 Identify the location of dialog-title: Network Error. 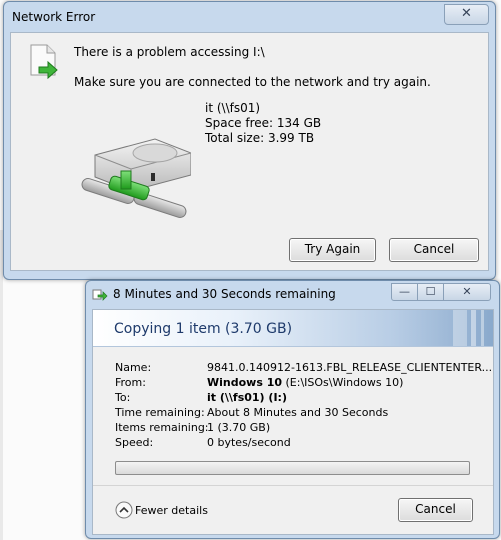
(54, 17).